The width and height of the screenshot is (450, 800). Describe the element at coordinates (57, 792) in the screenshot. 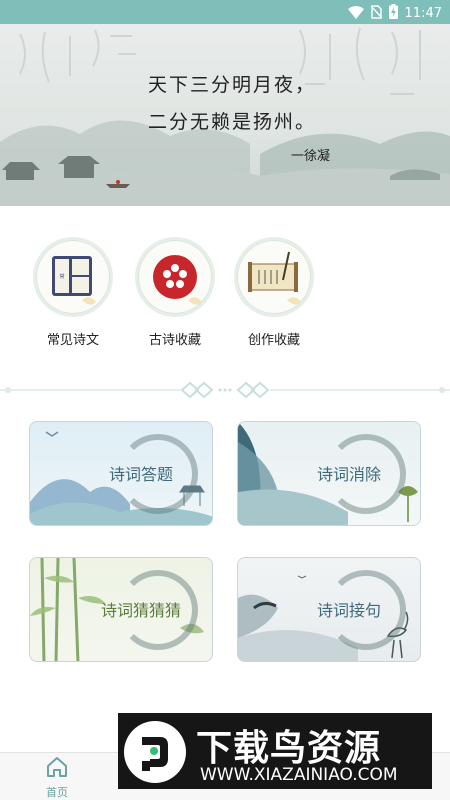

I see `nav-home-label: 首页` at that location.